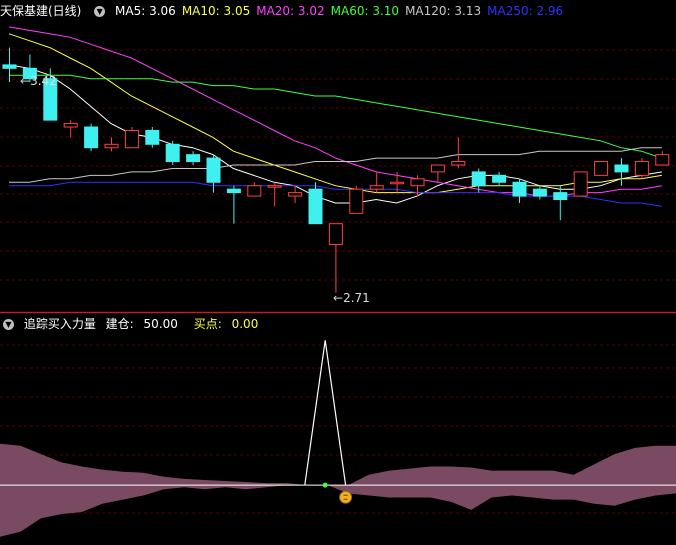 This screenshot has width=676, height=545. What do you see at coordinates (207, 324) in the screenshot?
I see `maidian-label: 买点:` at bounding box center [207, 324].